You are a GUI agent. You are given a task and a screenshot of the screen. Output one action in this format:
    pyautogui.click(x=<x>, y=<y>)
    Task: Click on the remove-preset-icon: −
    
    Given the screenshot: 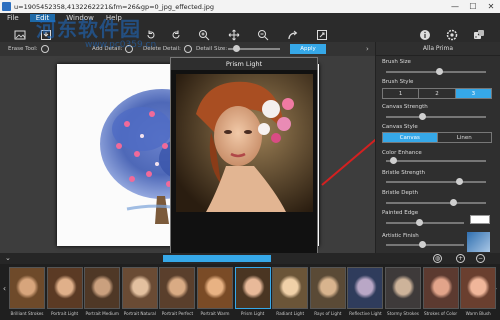 What is the action you would take?
    pyautogui.click(x=480, y=258)
    